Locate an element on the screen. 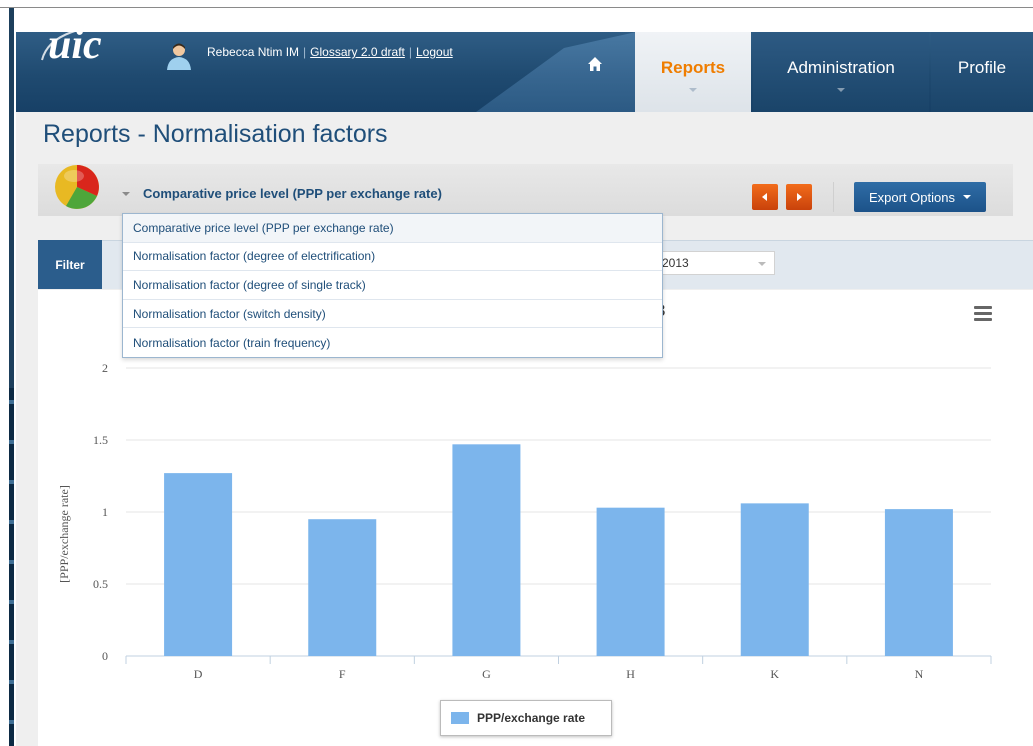 The height and width of the screenshot is (746, 1033). chart-legend: PPP/exchange rate is located at coordinates (526, 718).